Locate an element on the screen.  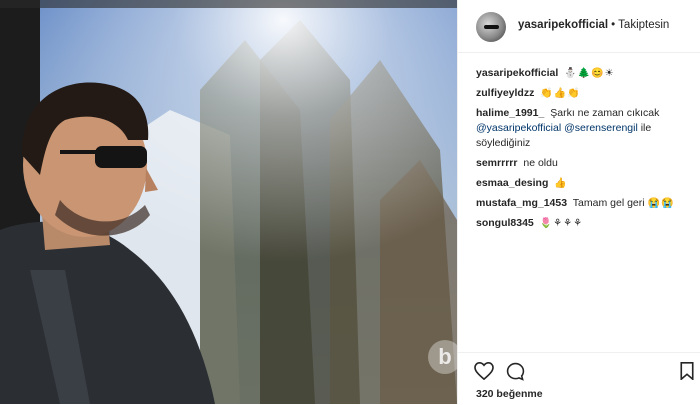
avatar is located at coordinates (491, 27).